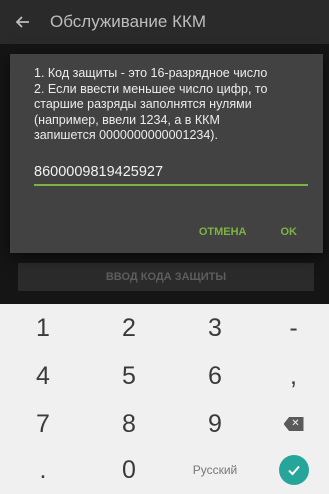 The image size is (329, 494). I want to click on dialog-actions: ОТМЕНА OK, so click(248, 232).